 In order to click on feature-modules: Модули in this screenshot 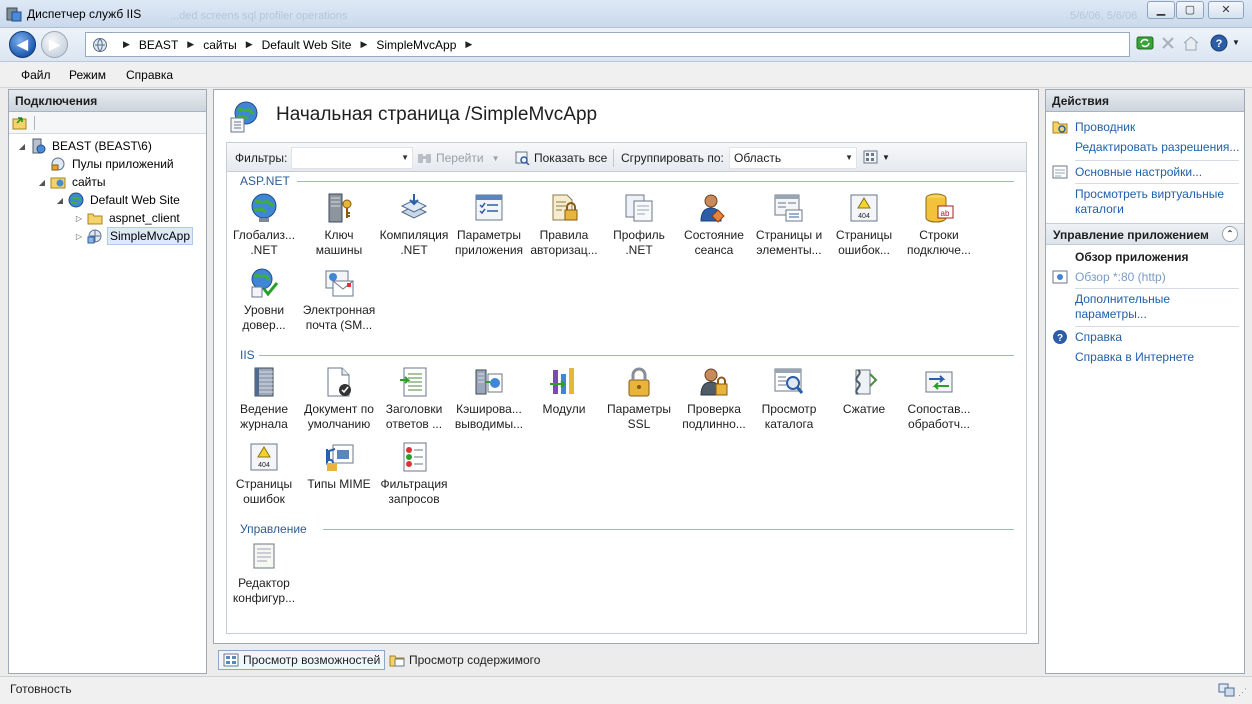, I will do `click(564, 391)`.